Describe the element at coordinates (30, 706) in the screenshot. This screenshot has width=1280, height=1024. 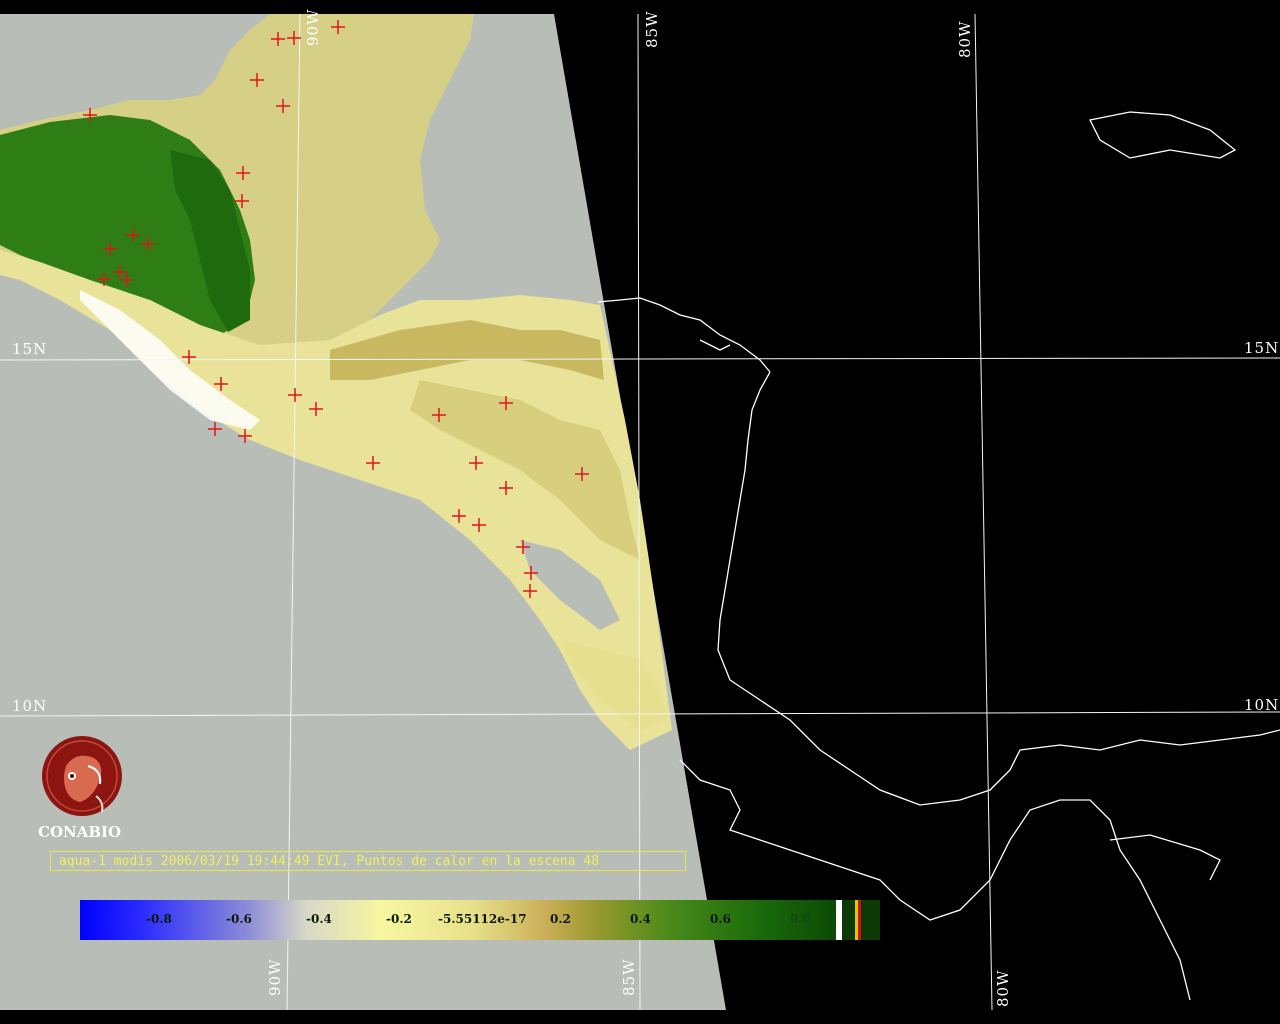
I see `lat-label-10n-left: 10N` at that location.